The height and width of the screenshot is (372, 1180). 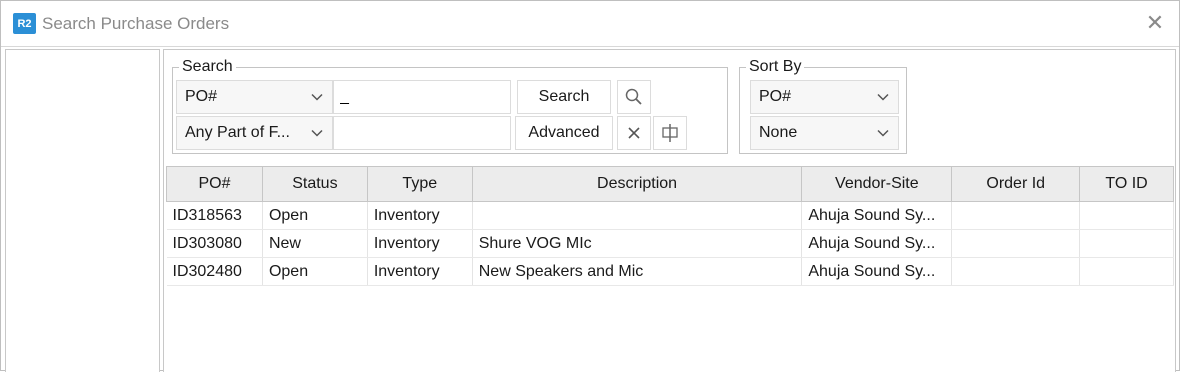 I want to click on search-field-select: PO#, so click(x=254, y=97).